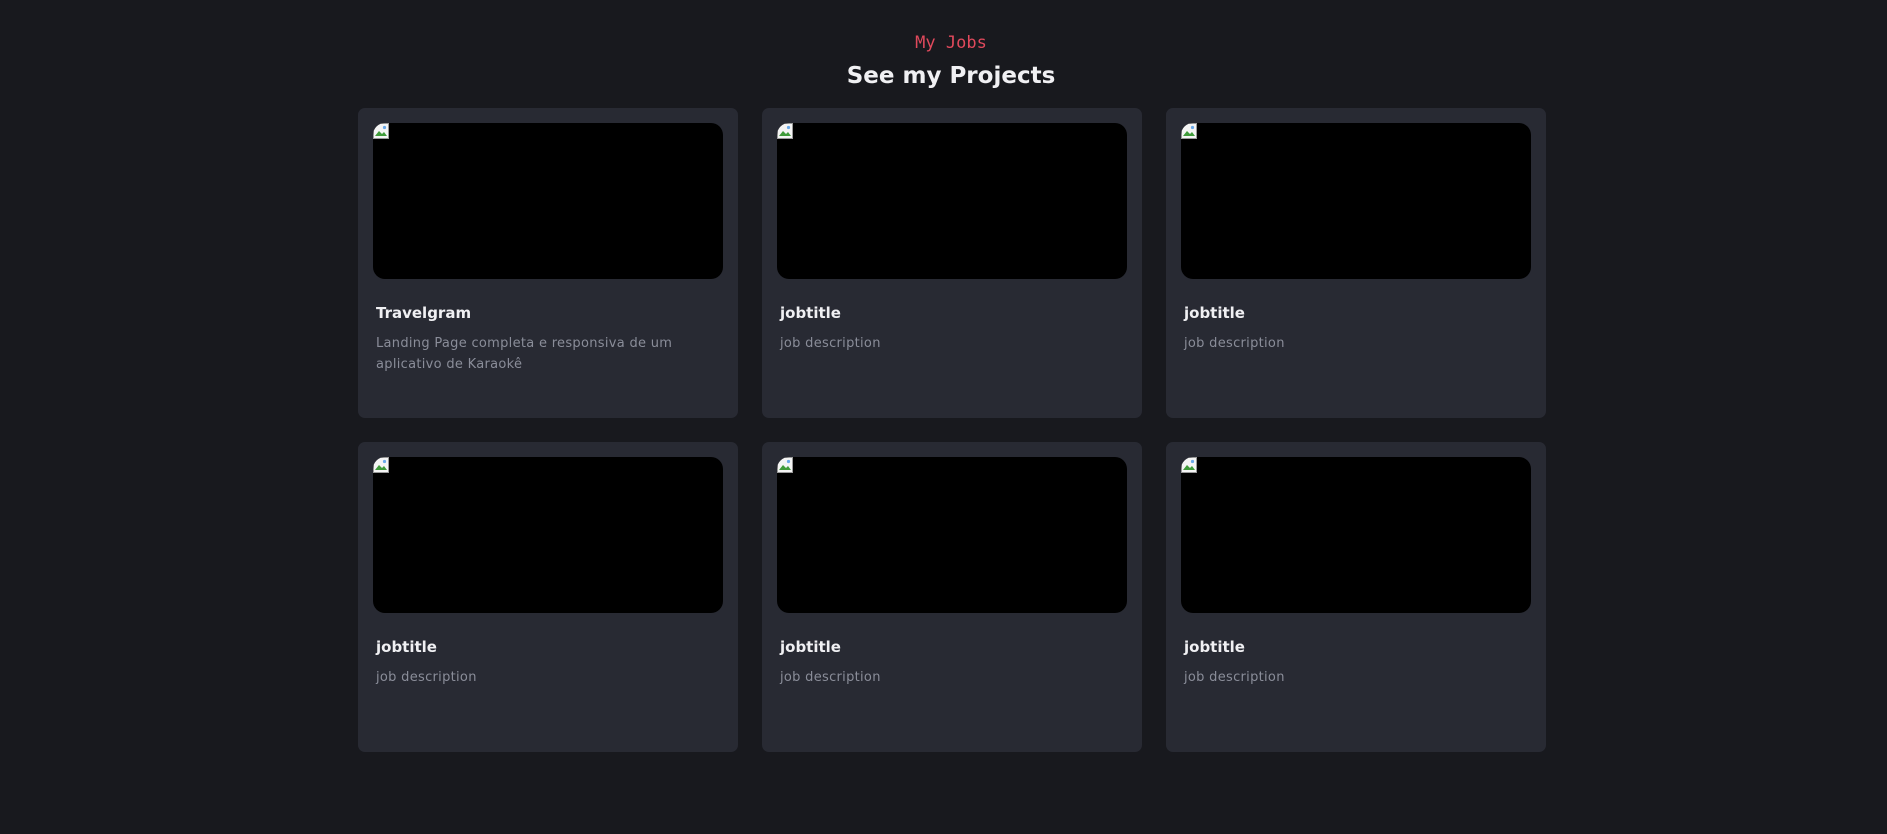 This screenshot has width=1887, height=834. Describe the element at coordinates (424, 313) in the screenshot. I see `project-title: Travelgram` at that location.